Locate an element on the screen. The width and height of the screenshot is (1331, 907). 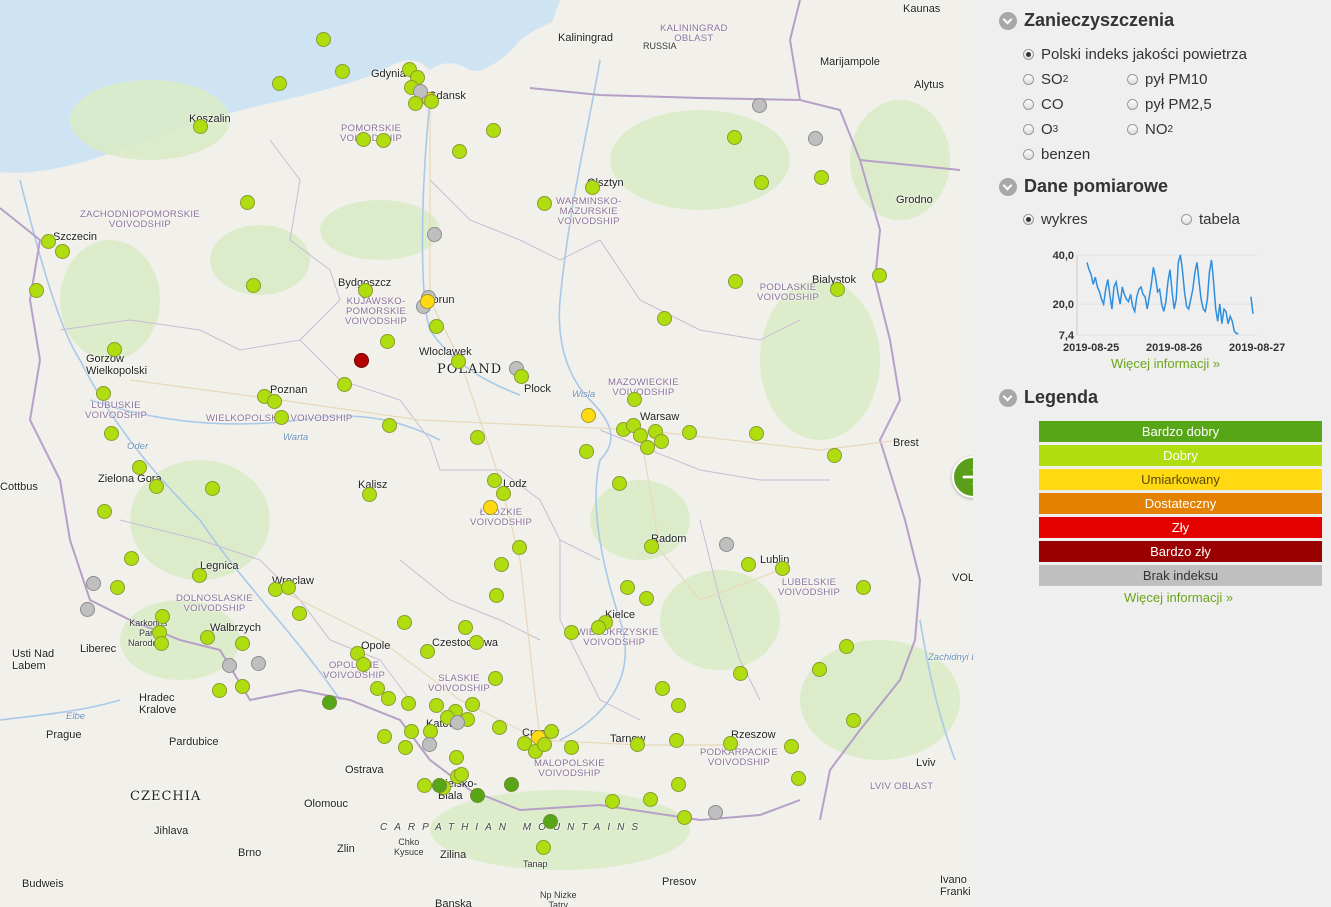
more-info-link-legend: Więcej informacji » is located at coordinates (1178, 597).